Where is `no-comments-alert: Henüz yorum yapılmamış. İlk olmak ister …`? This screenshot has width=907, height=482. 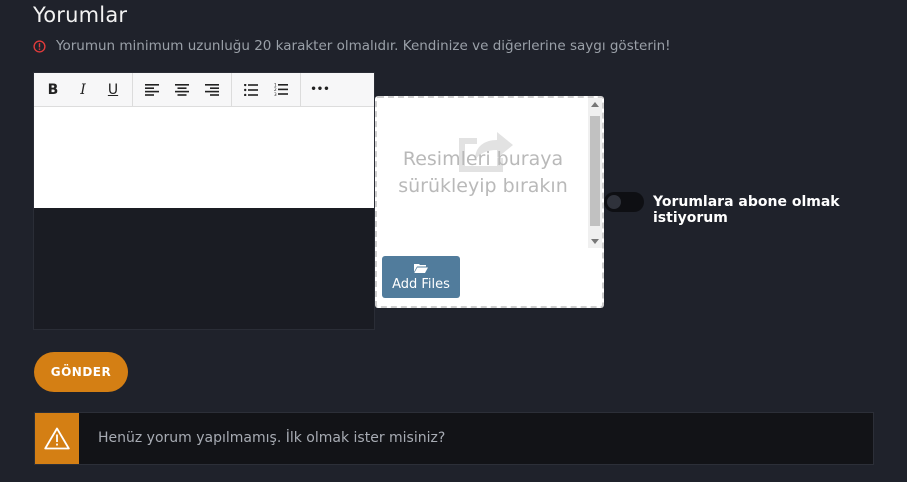 no-comments-alert: Henüz yorum yapılmamış. İlk olmak ister … is located at coordinates (454, 438).